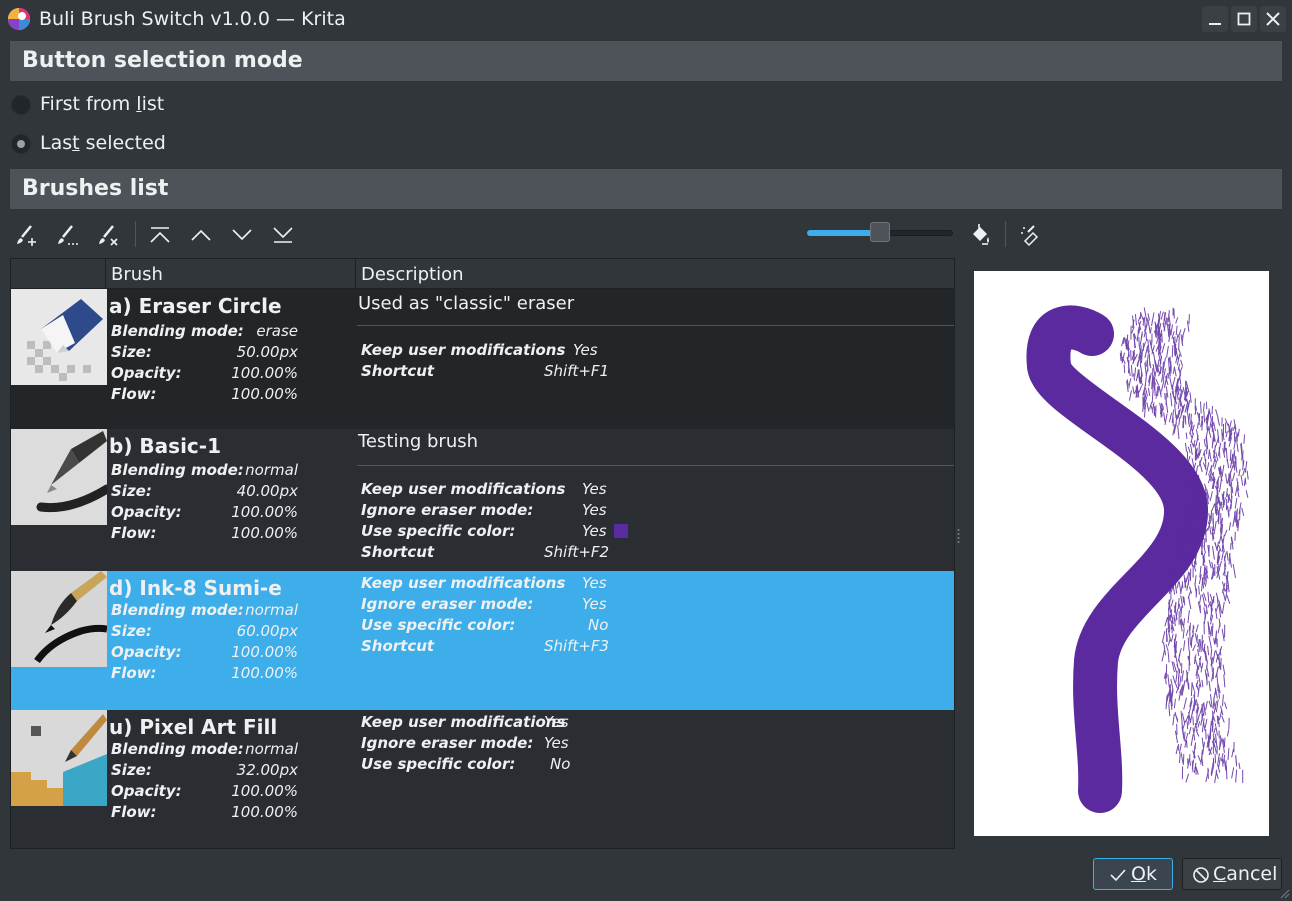  What do you see at coordinates (418, 441) in the screenshot?
I see `brush-description: Testing brush` at bounding box center [418, 441].